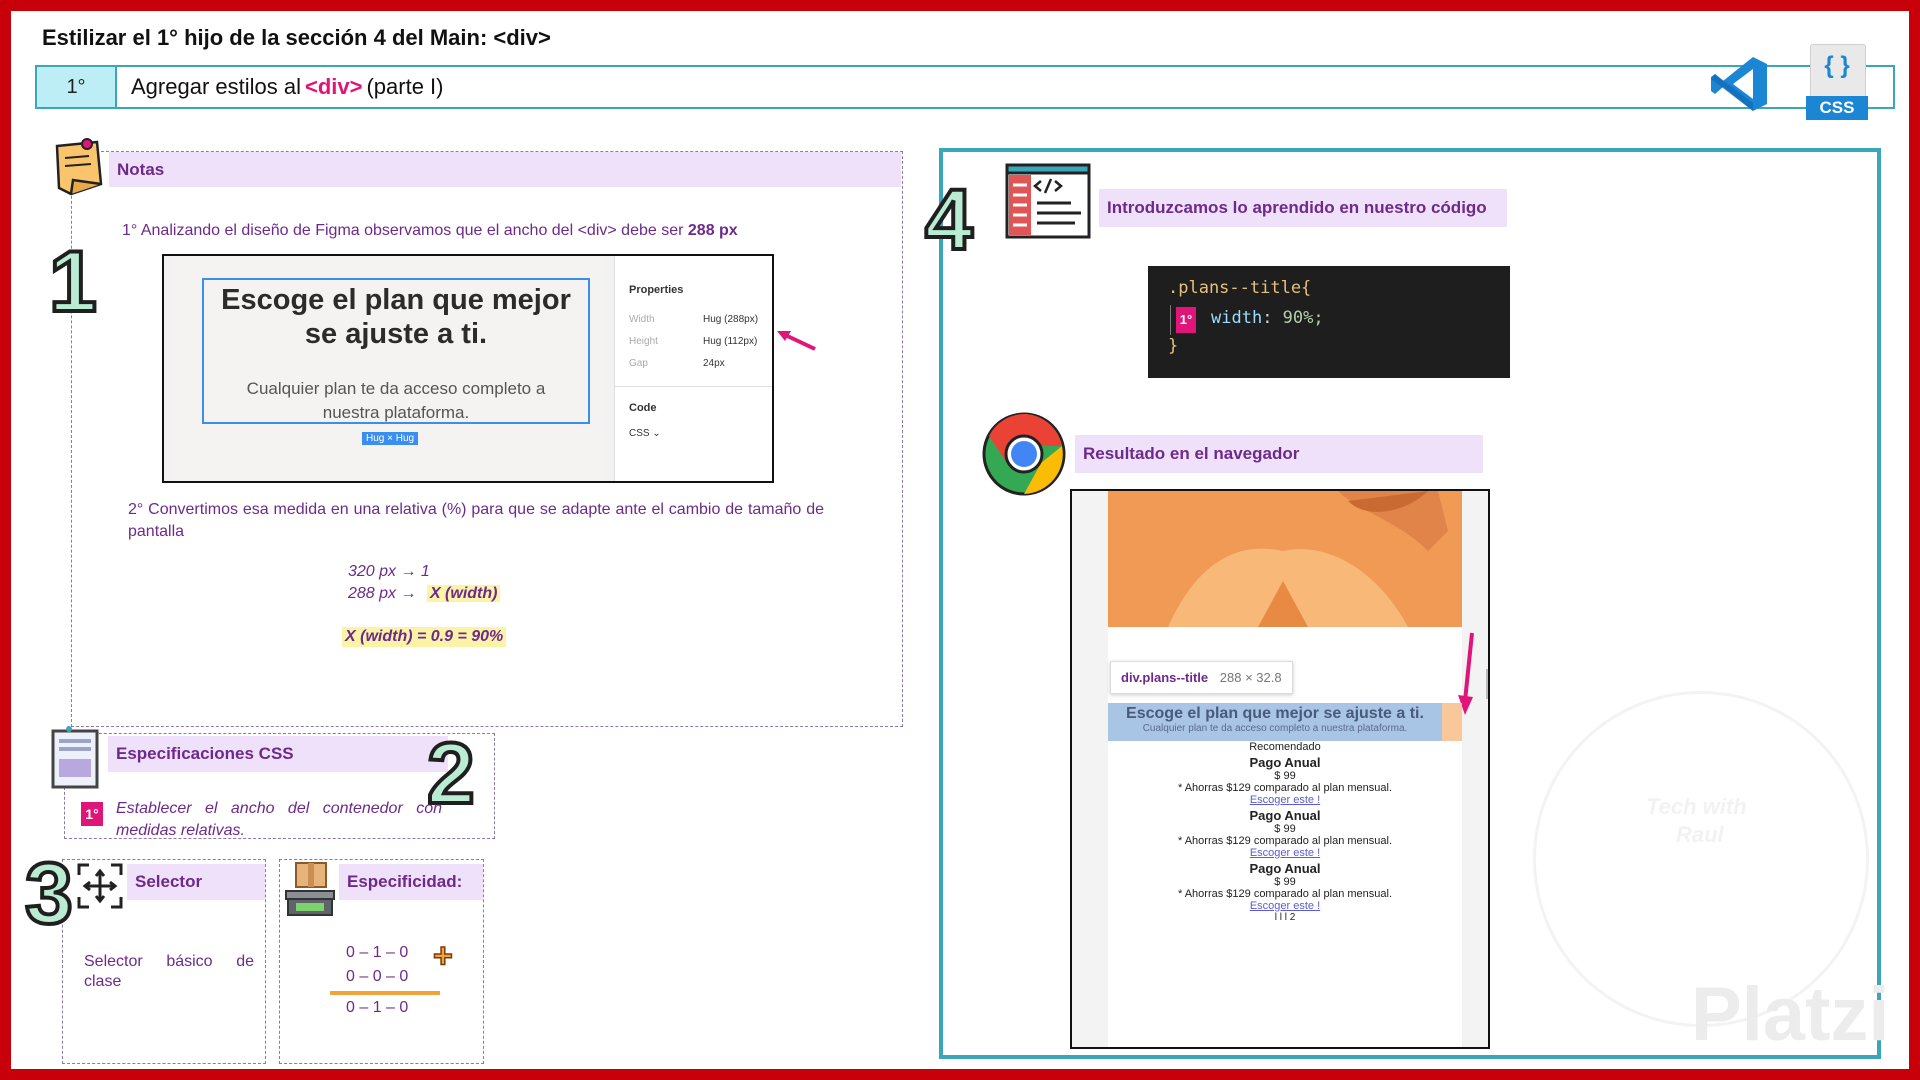 The image size is (1920, 1080). I want to click on watermark-signature-1: Tech with, so click(1696, 806).